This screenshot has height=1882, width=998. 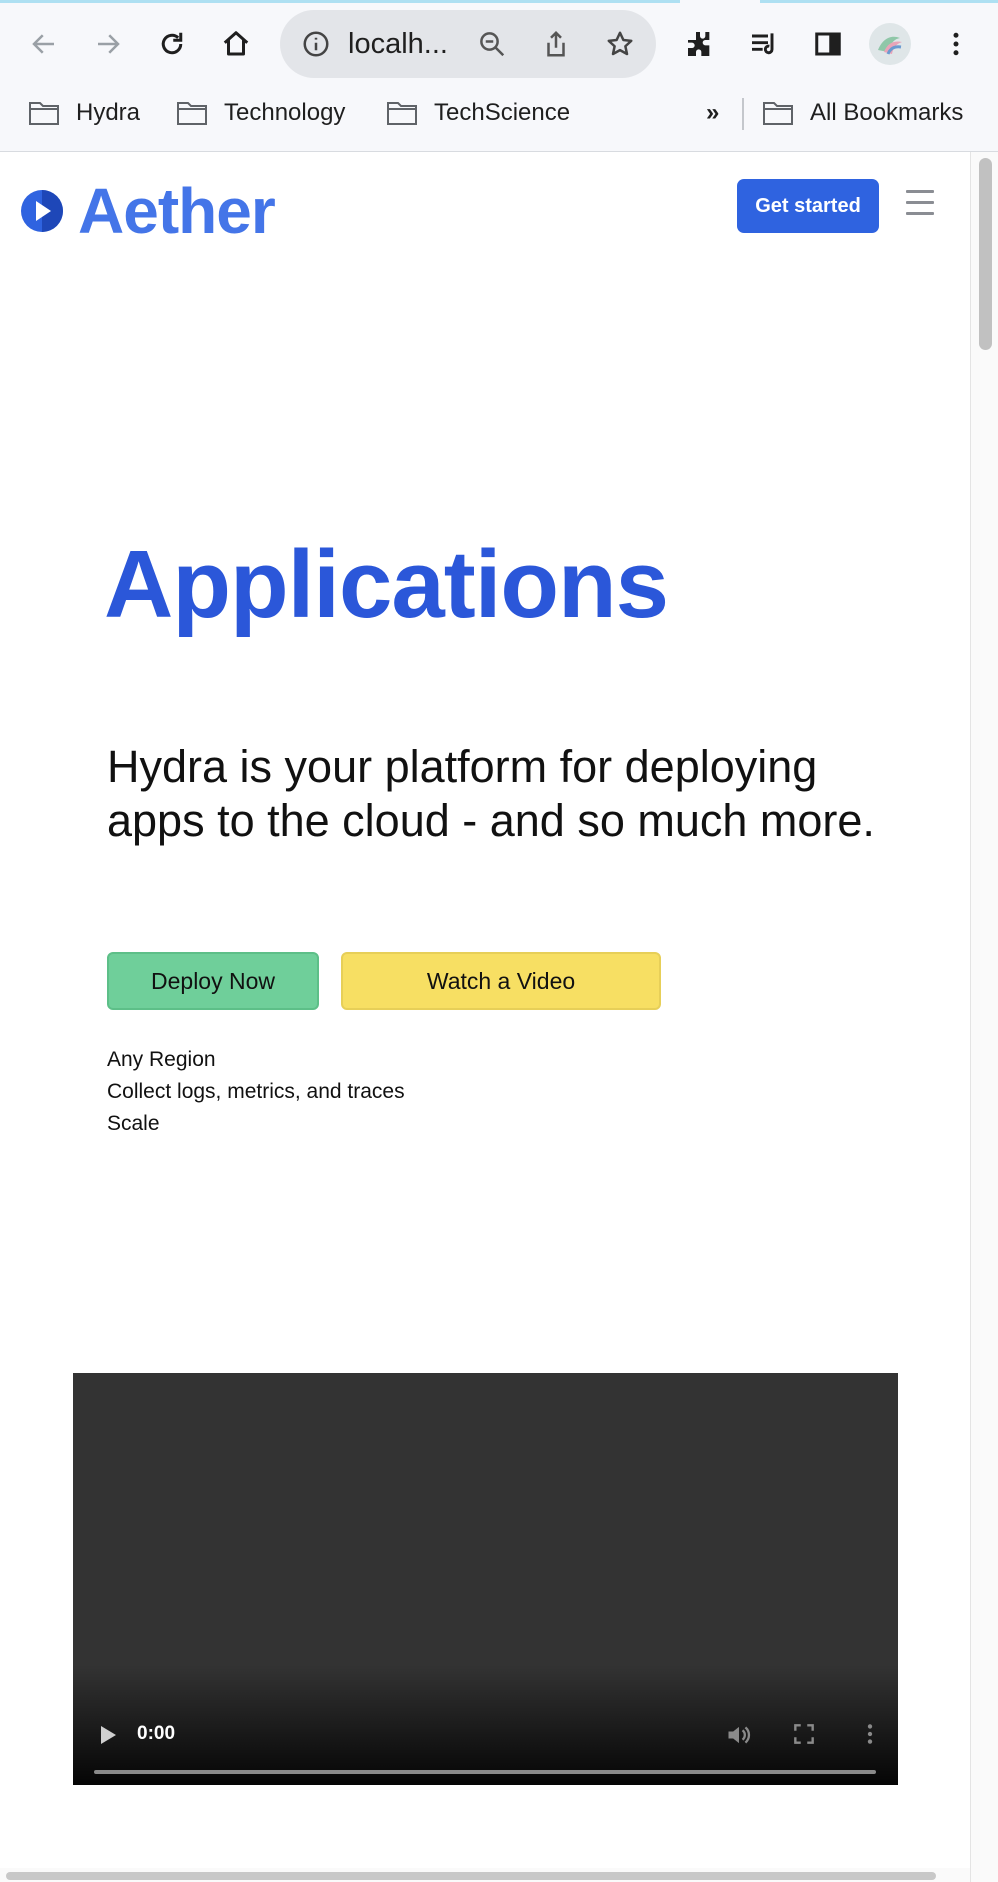 What do you see at coordinates (743, 114) in the screenshot?
I see `bookmarks-separator` at bounding box center [743, 114].